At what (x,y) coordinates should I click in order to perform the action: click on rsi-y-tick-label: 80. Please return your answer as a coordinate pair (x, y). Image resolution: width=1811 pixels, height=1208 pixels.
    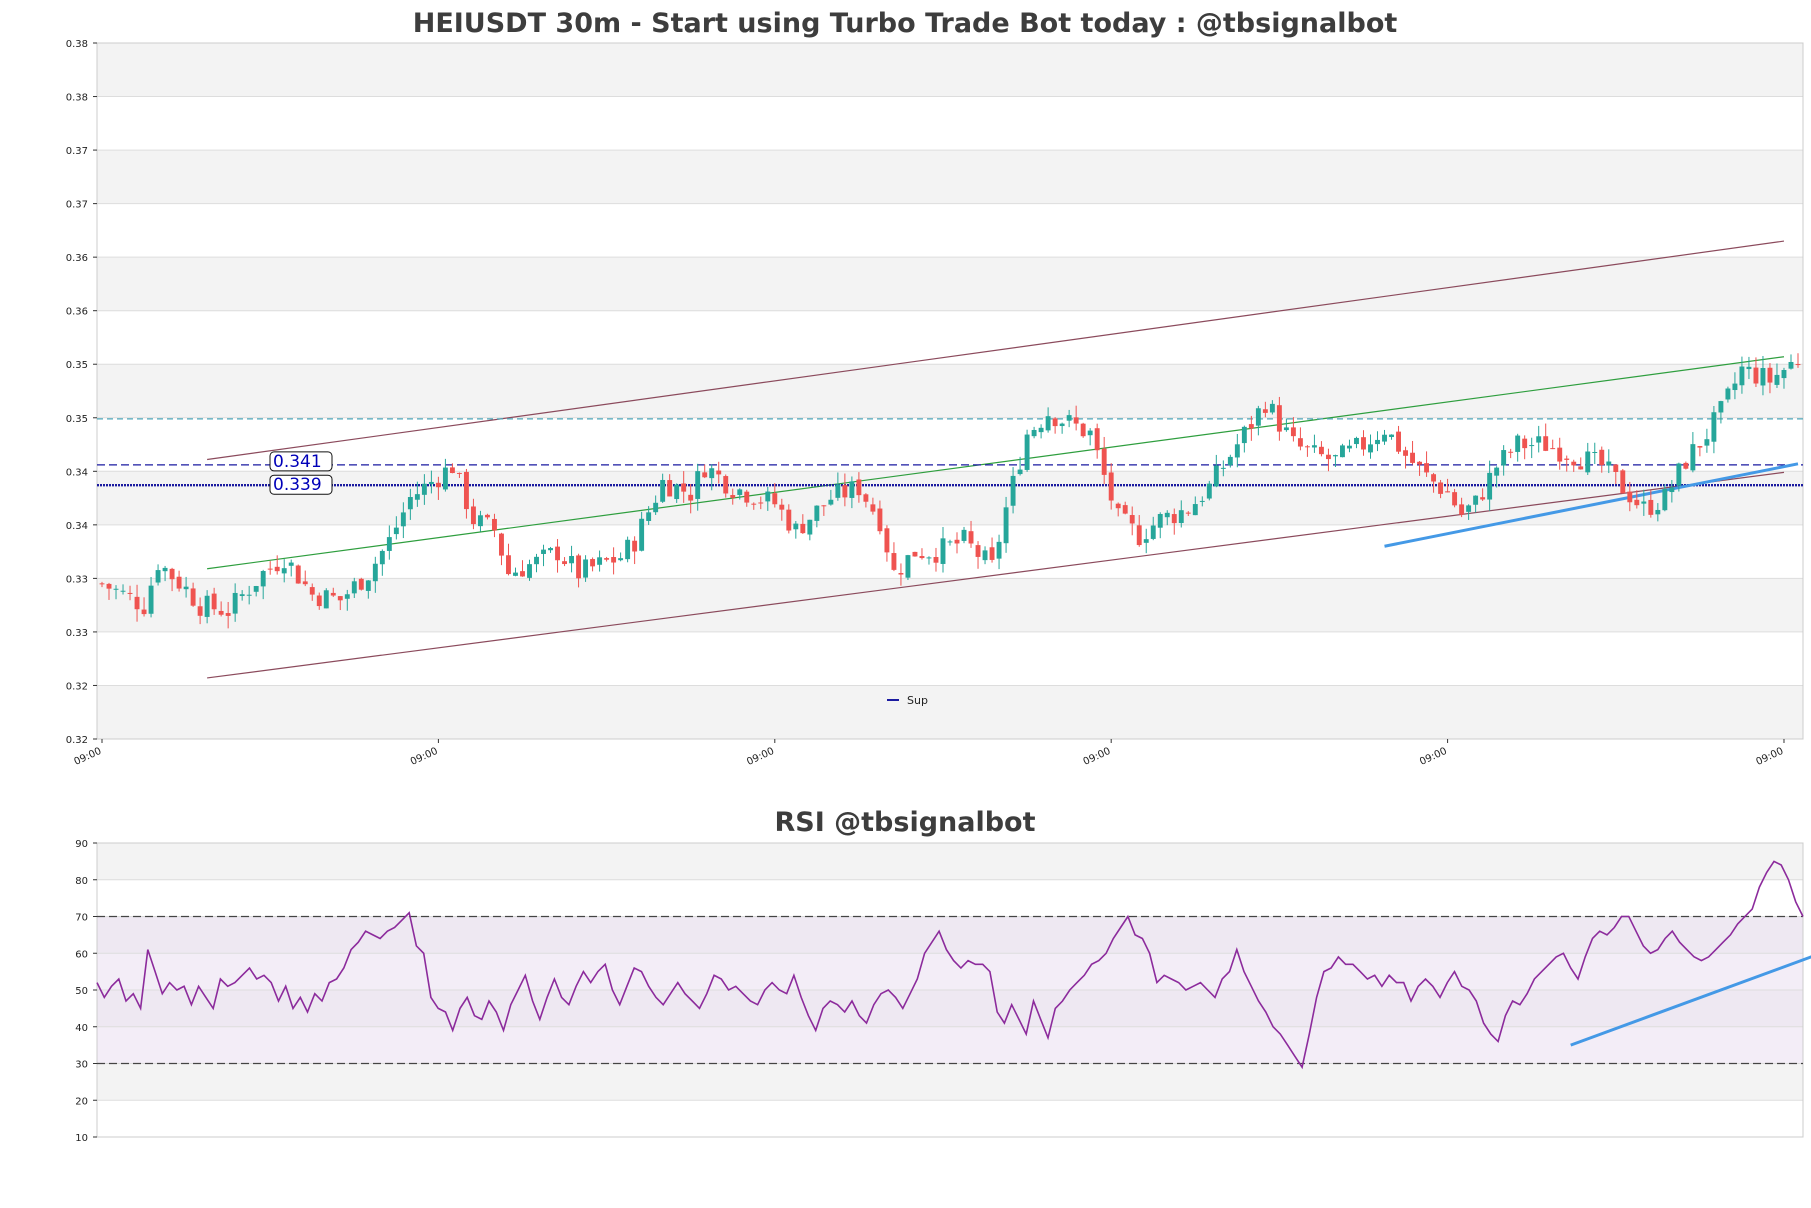
    Looking at the image, I should click on (81, 881).